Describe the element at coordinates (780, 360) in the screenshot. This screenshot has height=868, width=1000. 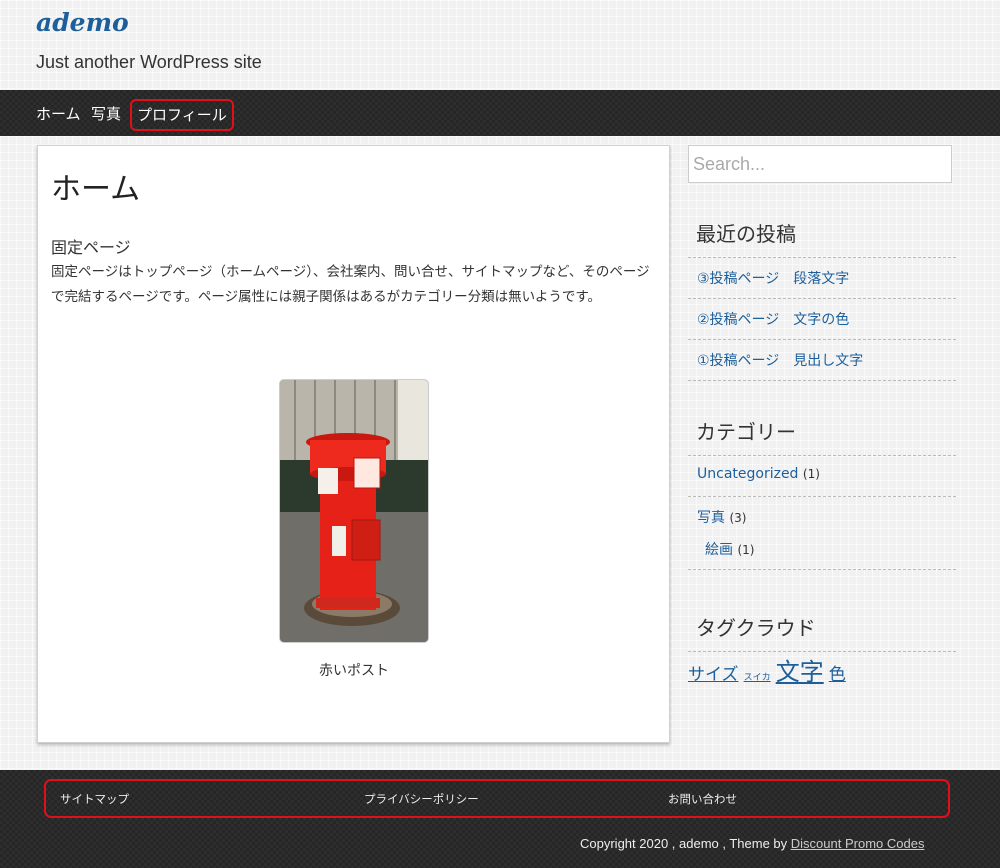
I see `recent-post-link: ①投稿ページ 見出し文字` at that location.